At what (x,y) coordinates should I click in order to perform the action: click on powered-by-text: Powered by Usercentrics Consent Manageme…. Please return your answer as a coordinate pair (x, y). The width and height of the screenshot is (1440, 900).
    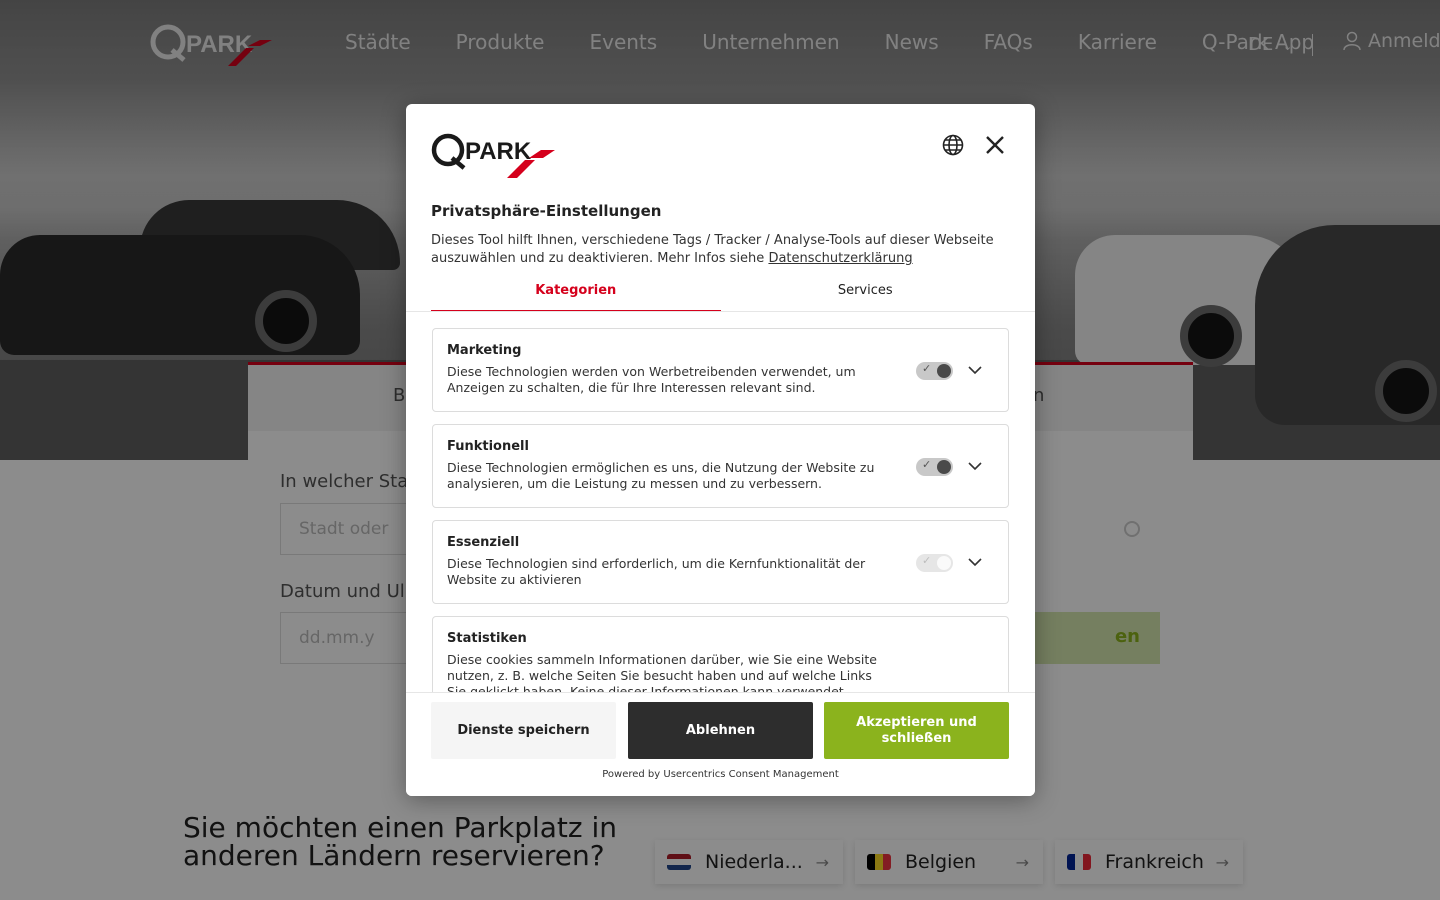
    Looking at the image, I should click on (720, 774).